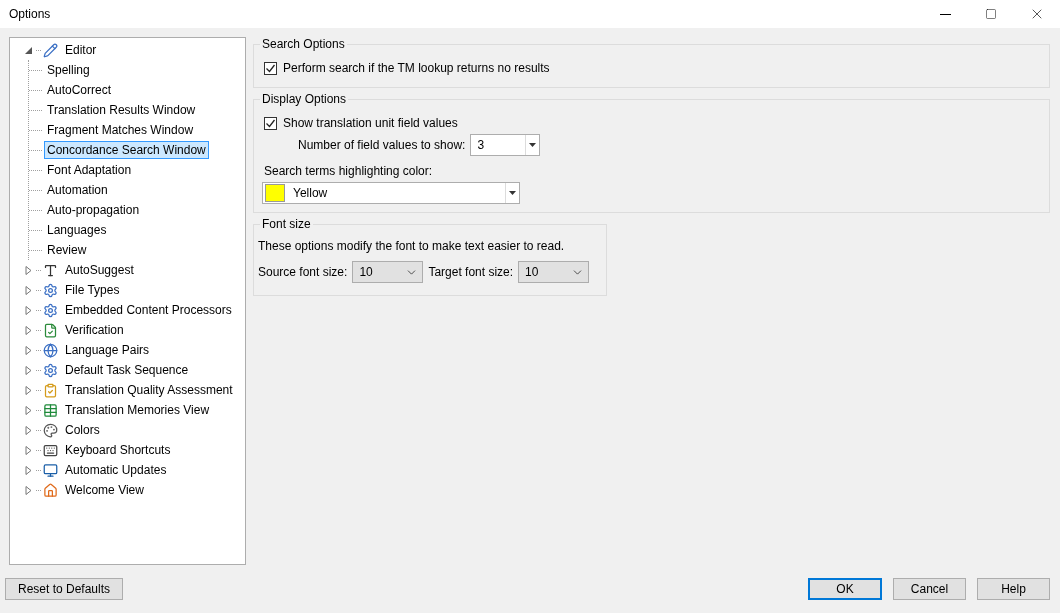 This screenshot has width=1060, height=613. I want to click on tree-item: Translation Results Window, so click(121, 110).